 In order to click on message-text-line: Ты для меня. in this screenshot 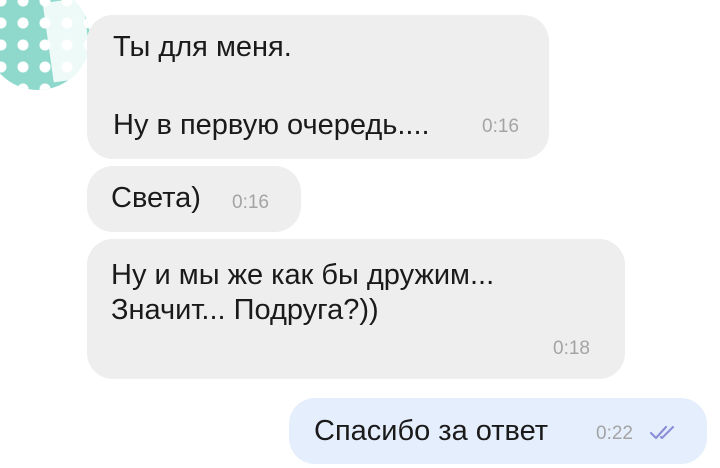, I will do `click(202, 47)`.